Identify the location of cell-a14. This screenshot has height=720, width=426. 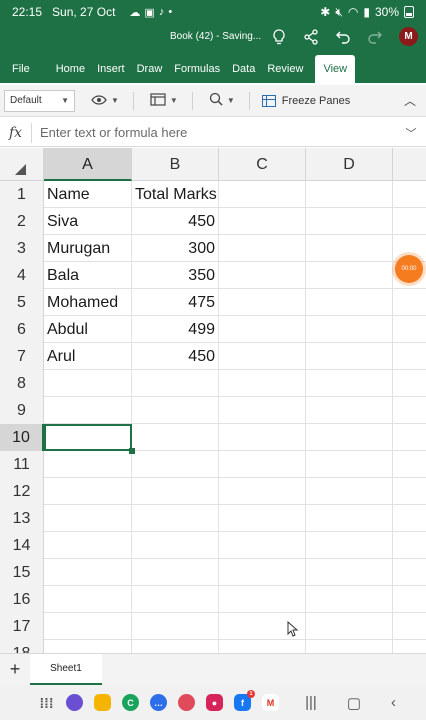
(88, 545).